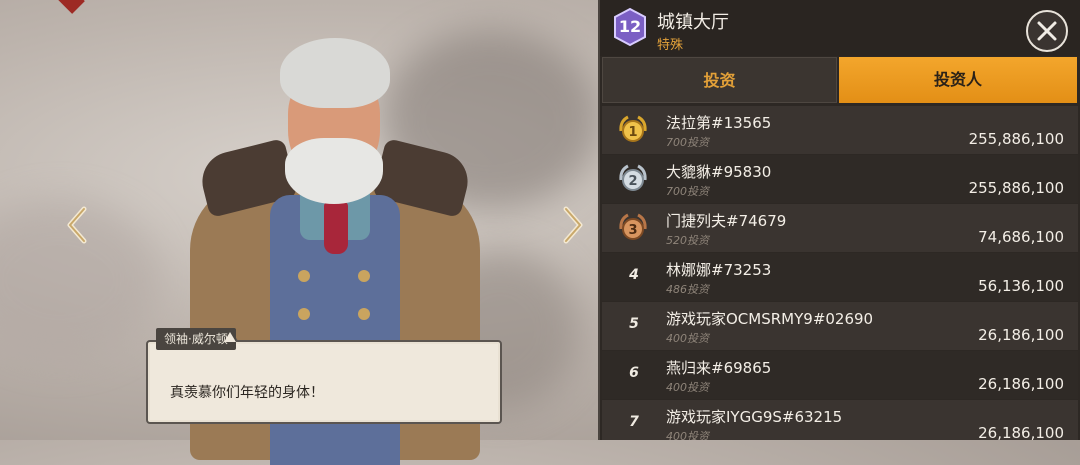 Image resolution: width=1080 pixels, height=465 pixels. Describe the element at coordinates (670, 45) in the screenshot. I see `building-type: 特殊` at that location.